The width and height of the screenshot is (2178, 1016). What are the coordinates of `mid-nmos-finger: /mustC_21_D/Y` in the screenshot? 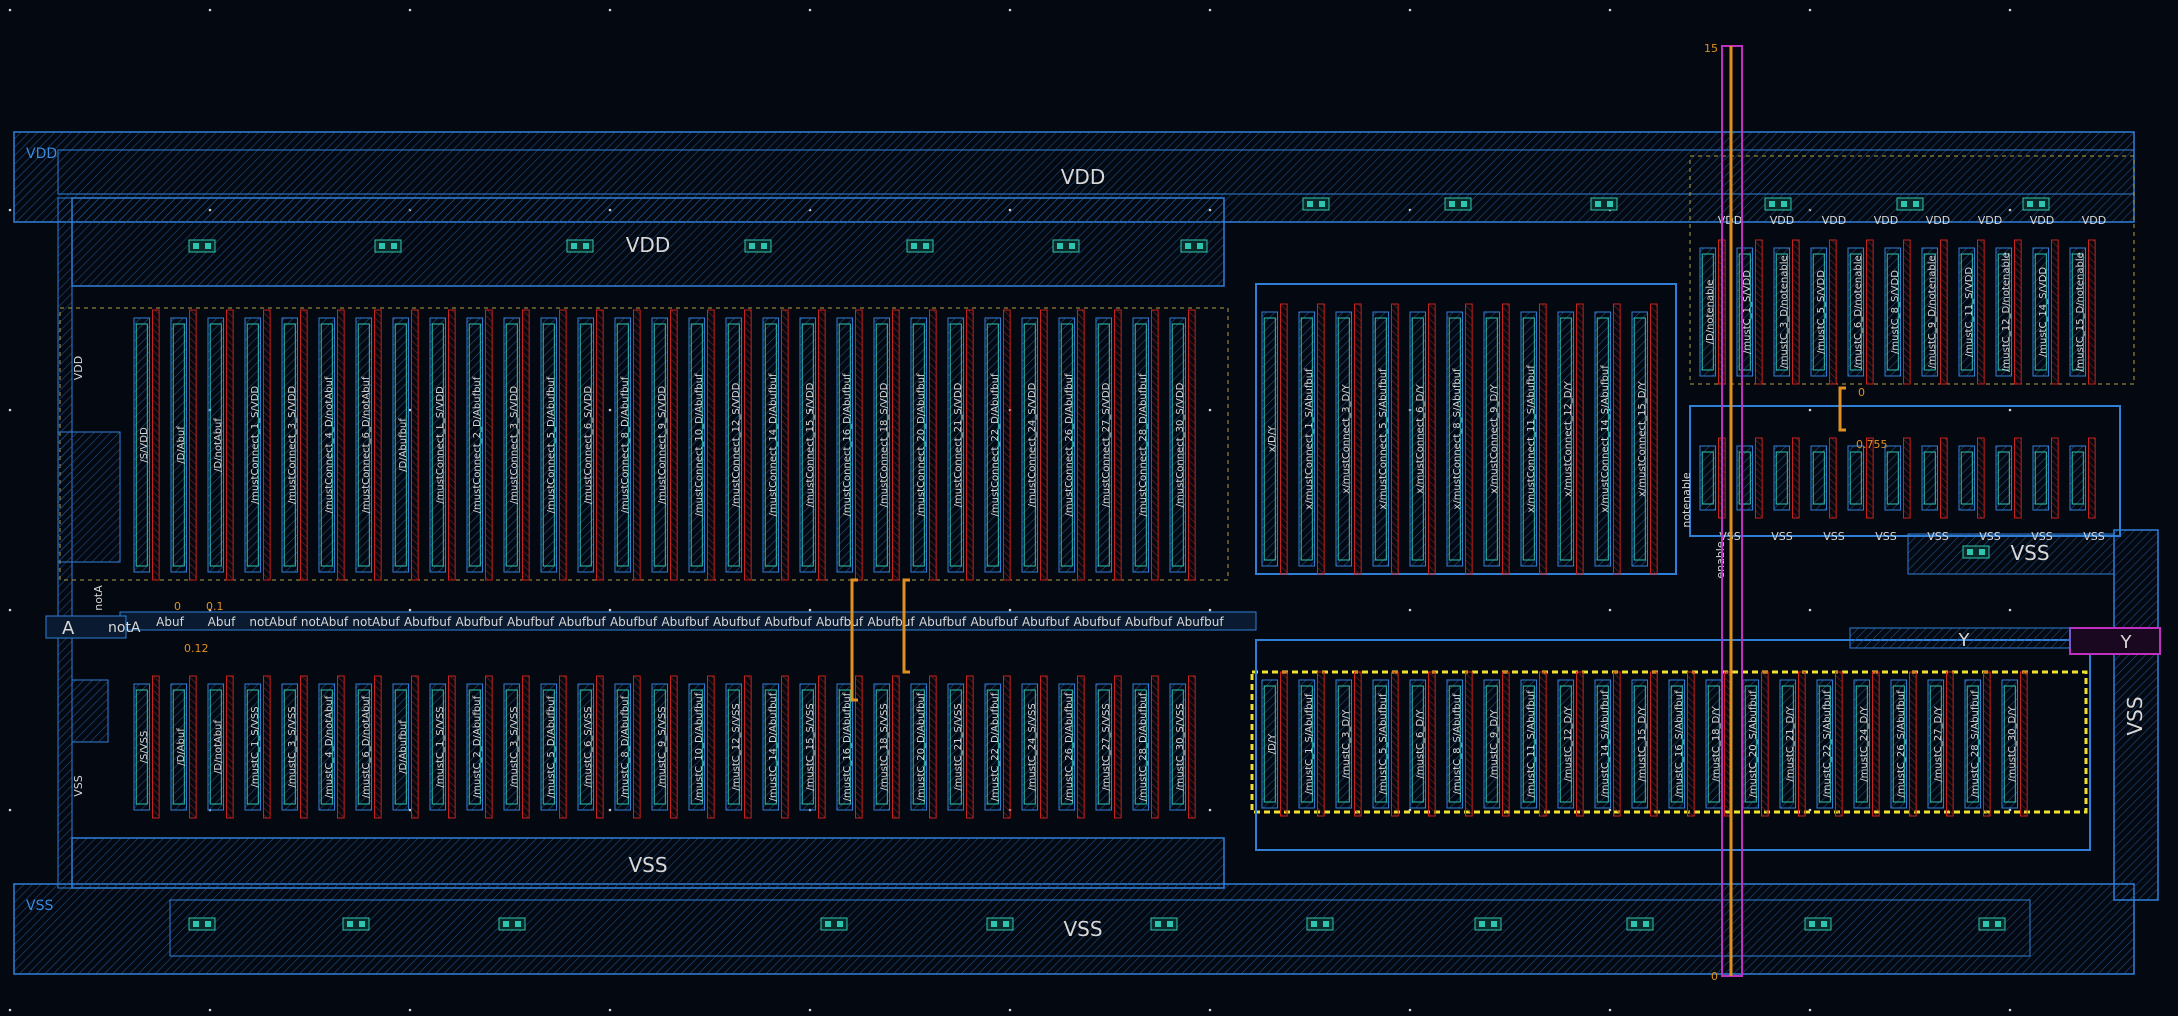 It's located at (1792, 744).